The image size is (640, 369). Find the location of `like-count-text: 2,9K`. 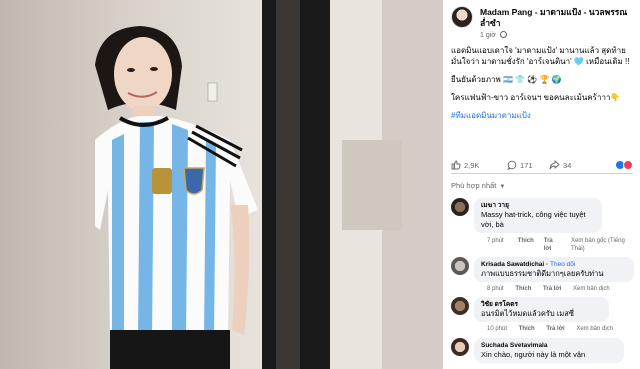

like-count-text: 2,9K is located at coordinates (472, 165).